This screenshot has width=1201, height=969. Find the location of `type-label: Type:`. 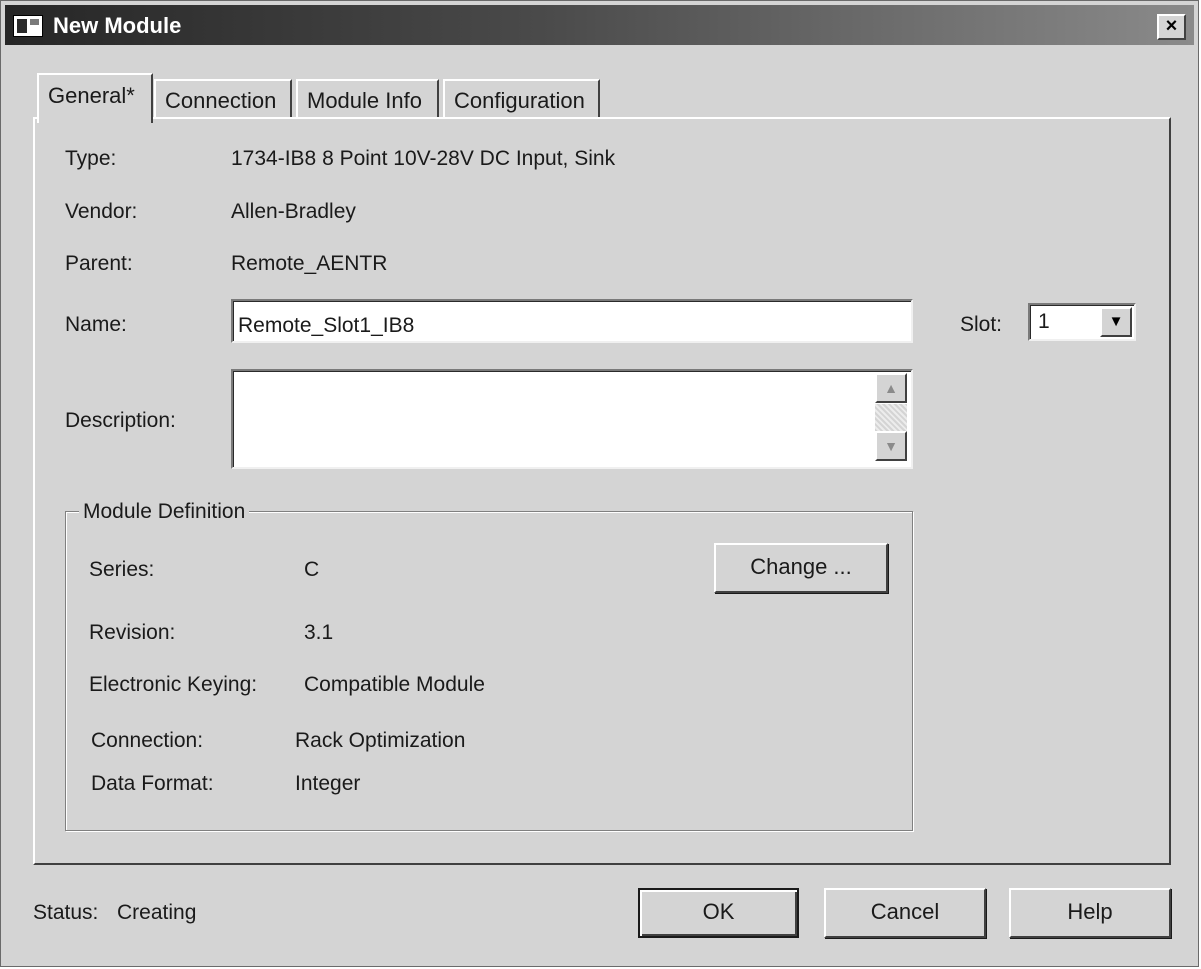

type-label: Type: is located at coordinates (91, 158).